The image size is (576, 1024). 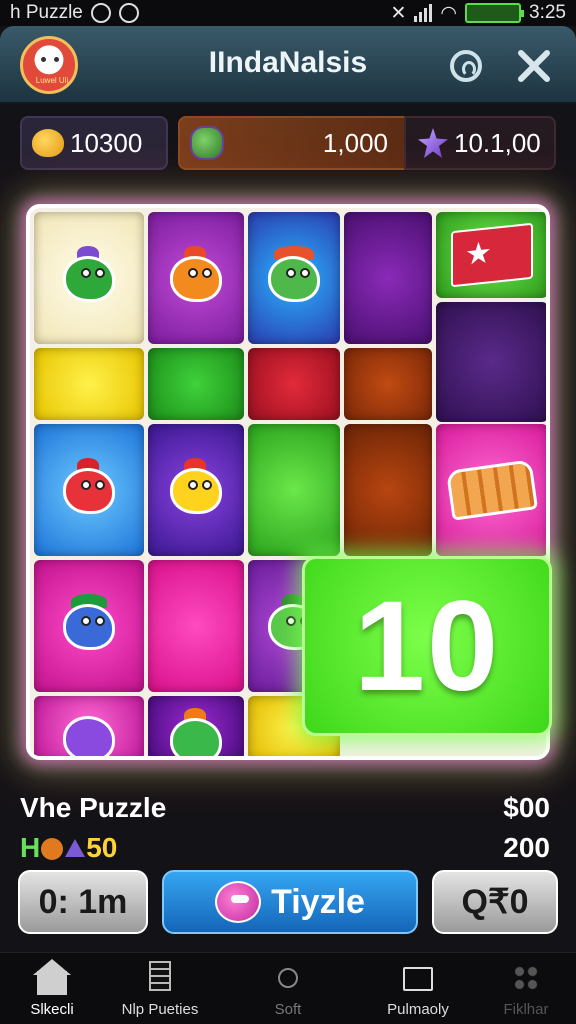 What do you see at coordinates (526, 978) in the screenshot?
I see `grid-icon` at bounding box center [526, 978].